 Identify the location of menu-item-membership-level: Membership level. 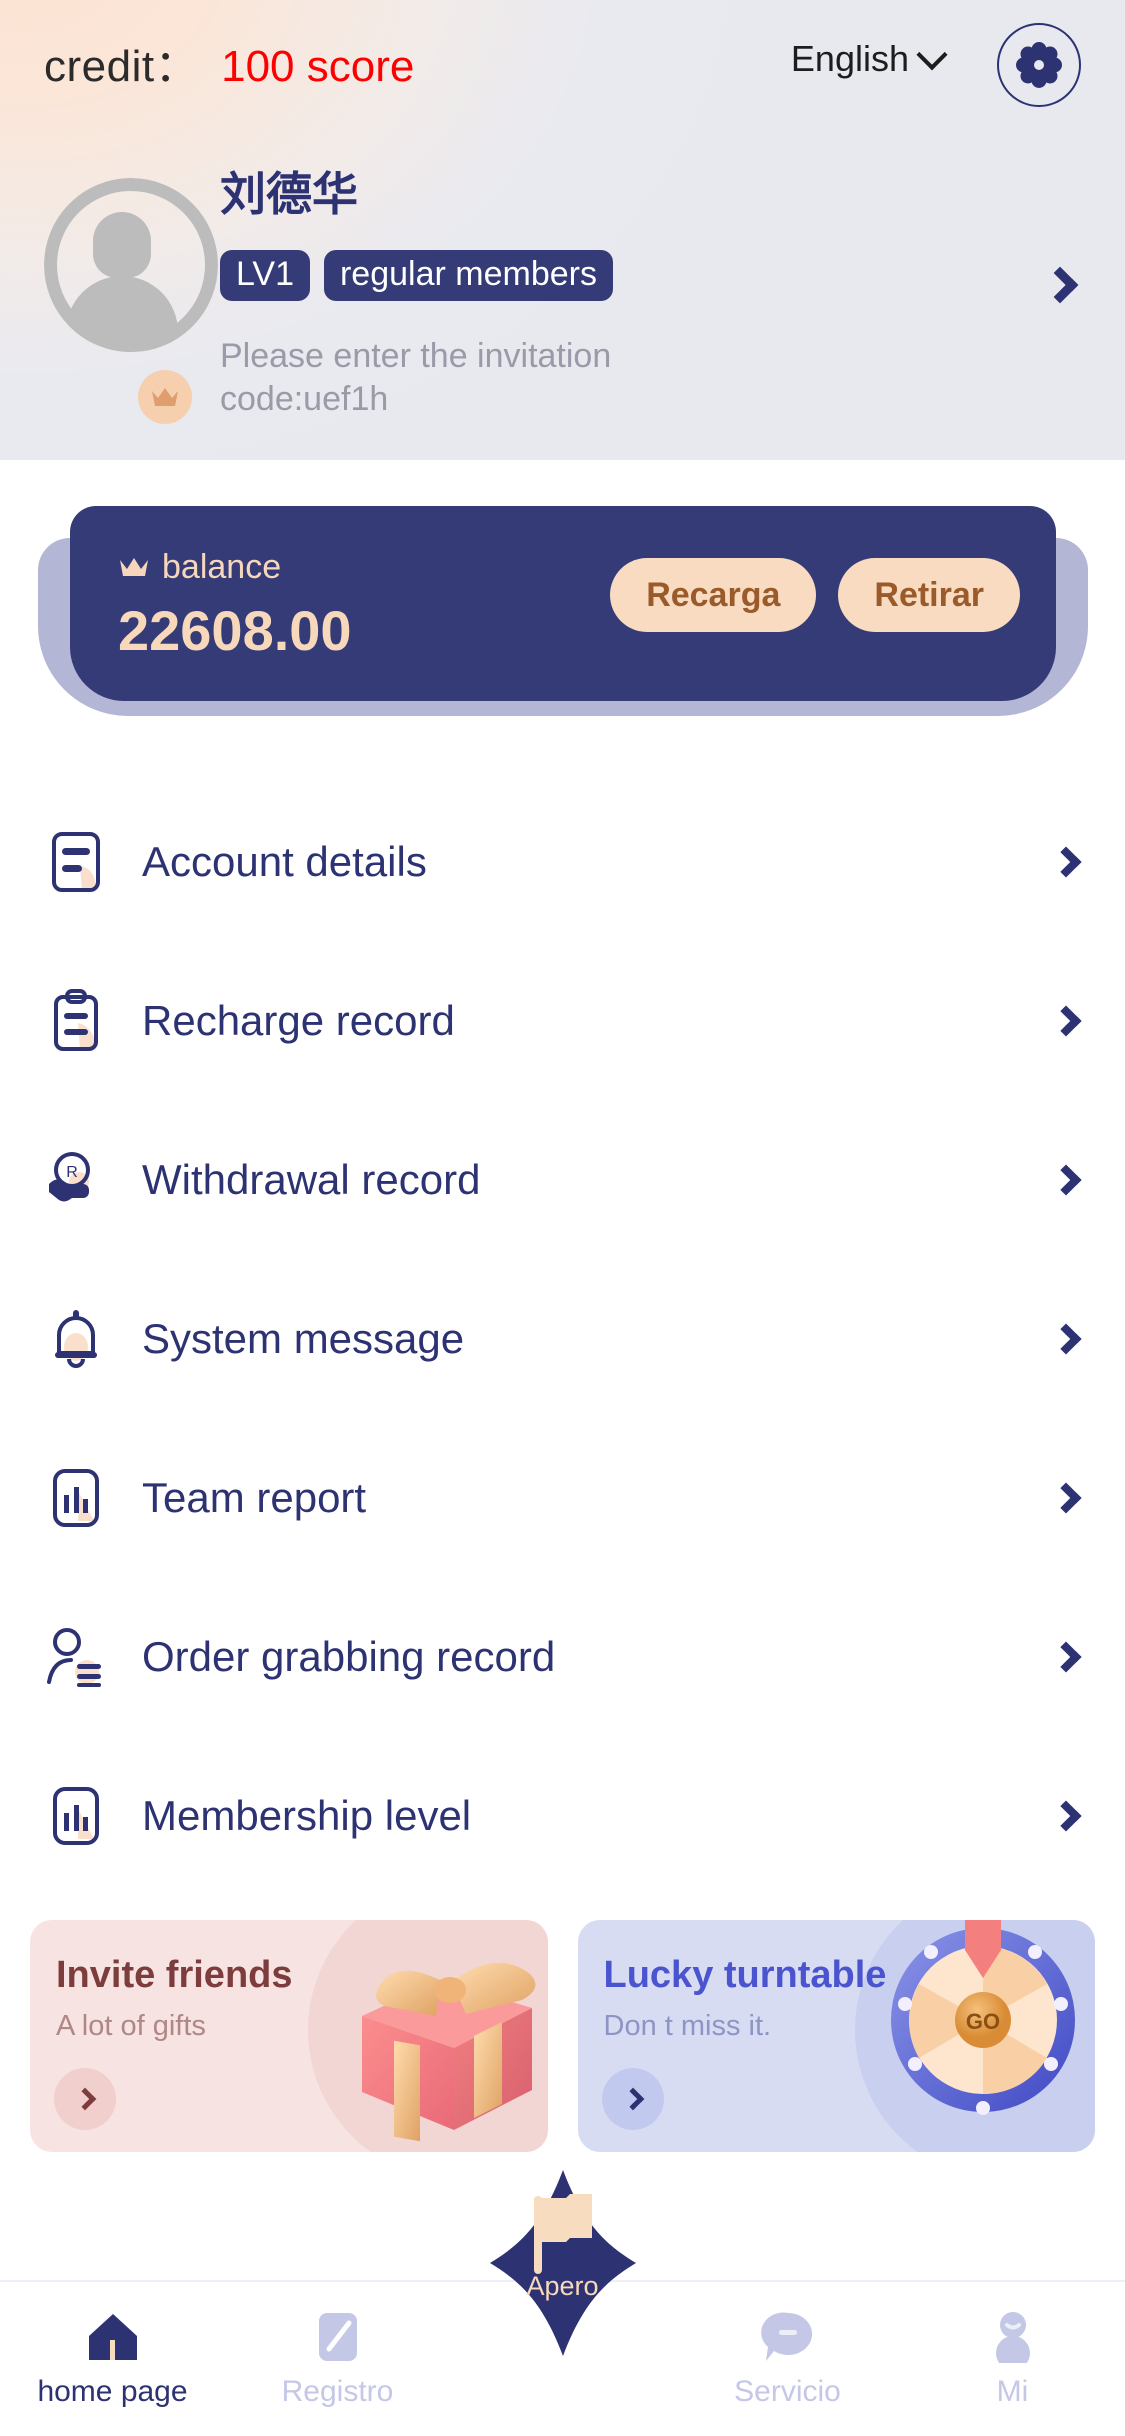
(562, 1815).